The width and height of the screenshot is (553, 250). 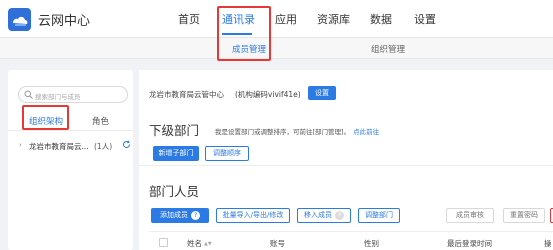 I want to click on add-member-label: 添加成员, so click(x=174, y=215).